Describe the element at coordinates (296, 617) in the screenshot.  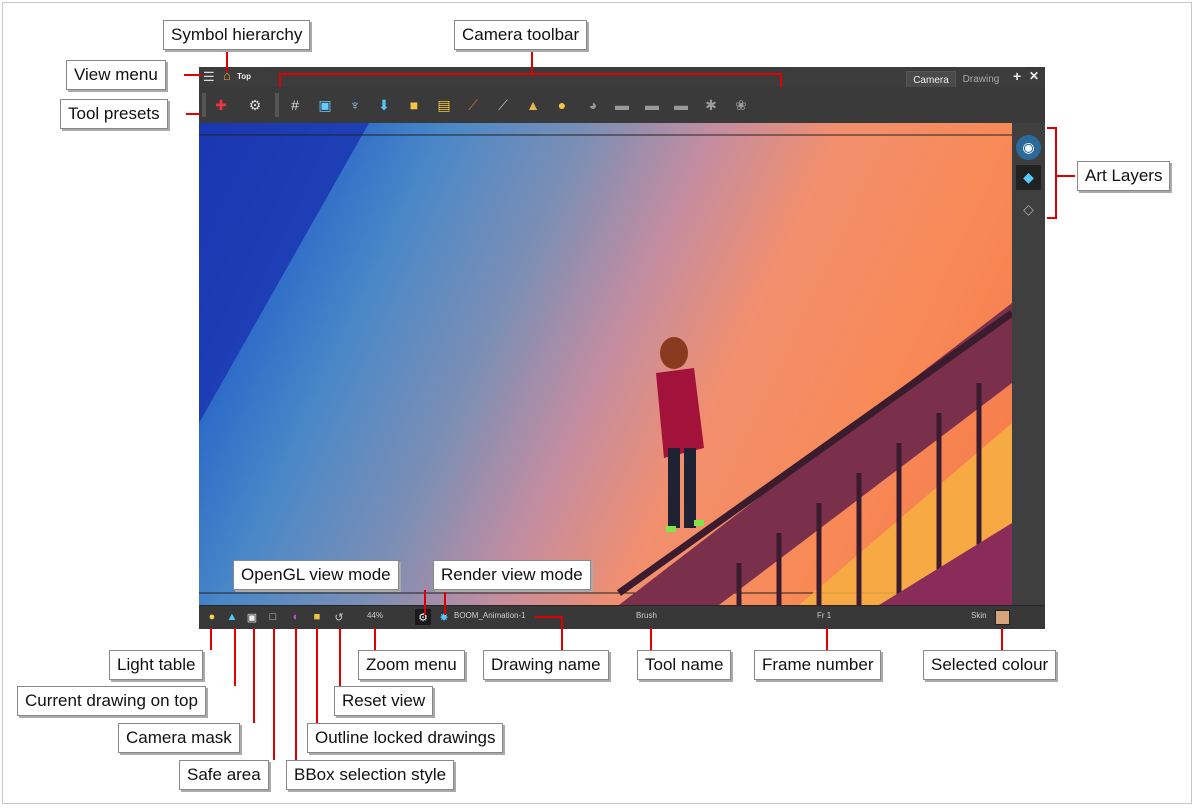
I see `bbox-selection-style-icon: ◐` at that location.